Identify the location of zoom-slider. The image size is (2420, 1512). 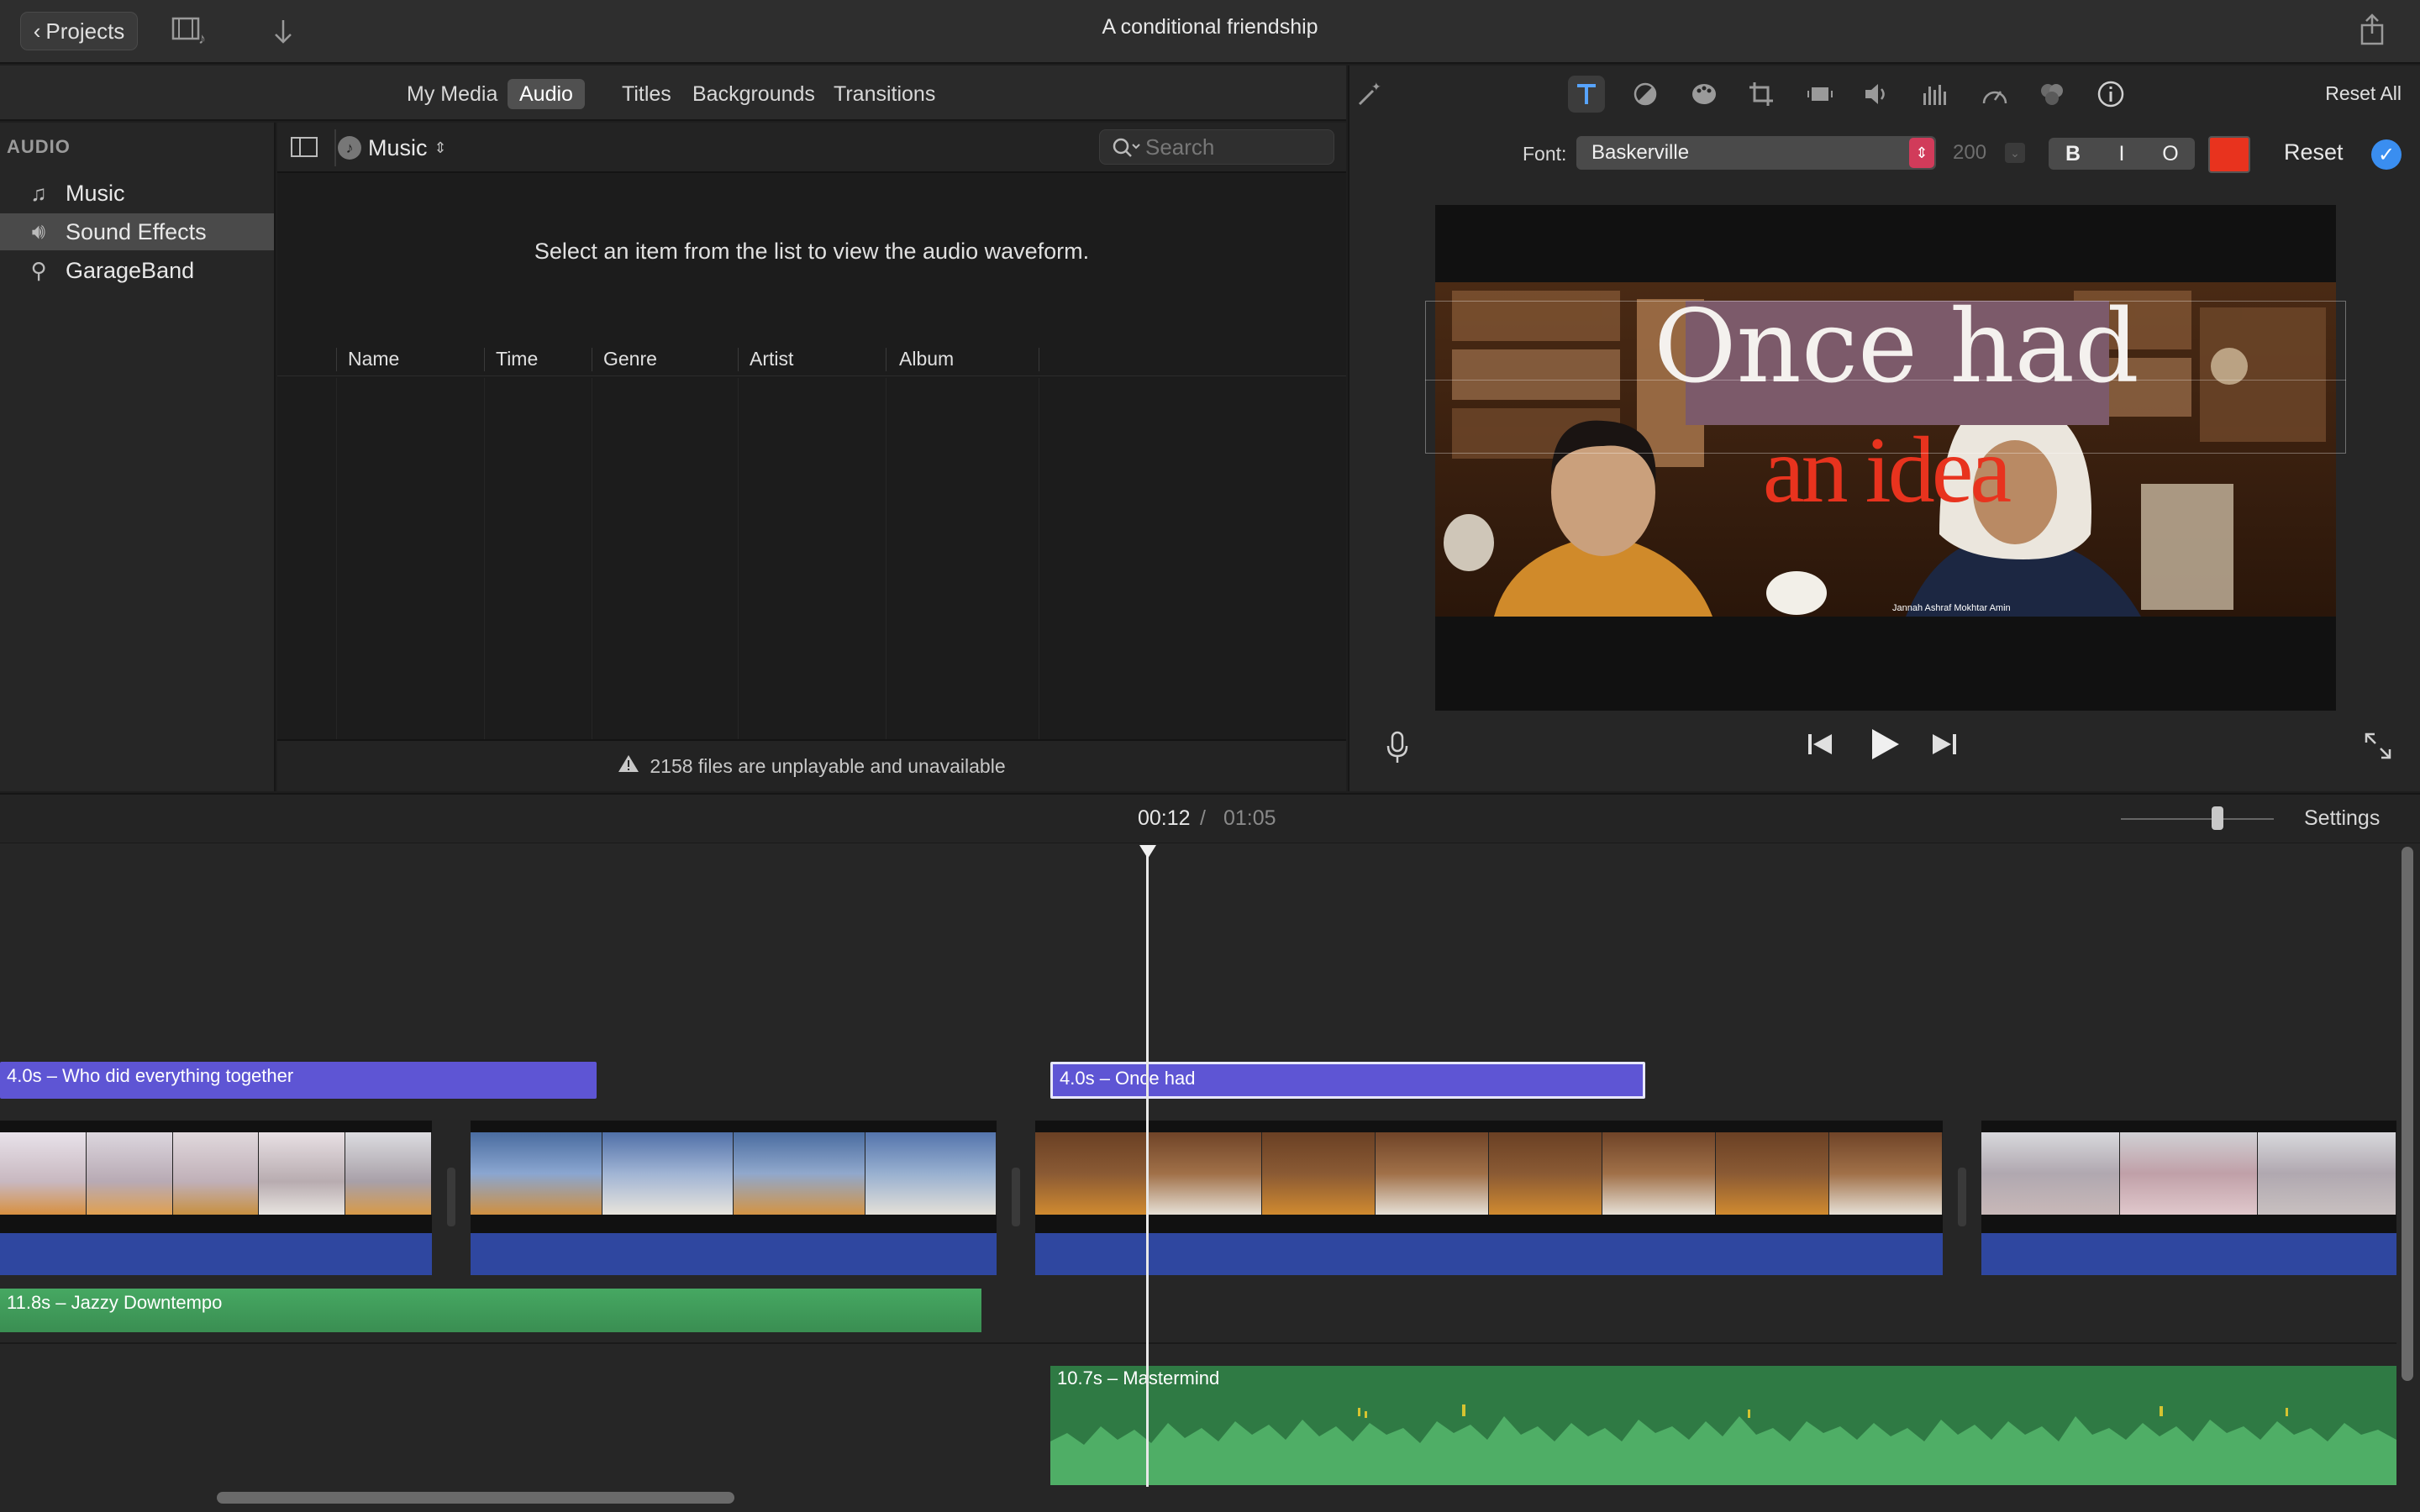
(2197, 819).